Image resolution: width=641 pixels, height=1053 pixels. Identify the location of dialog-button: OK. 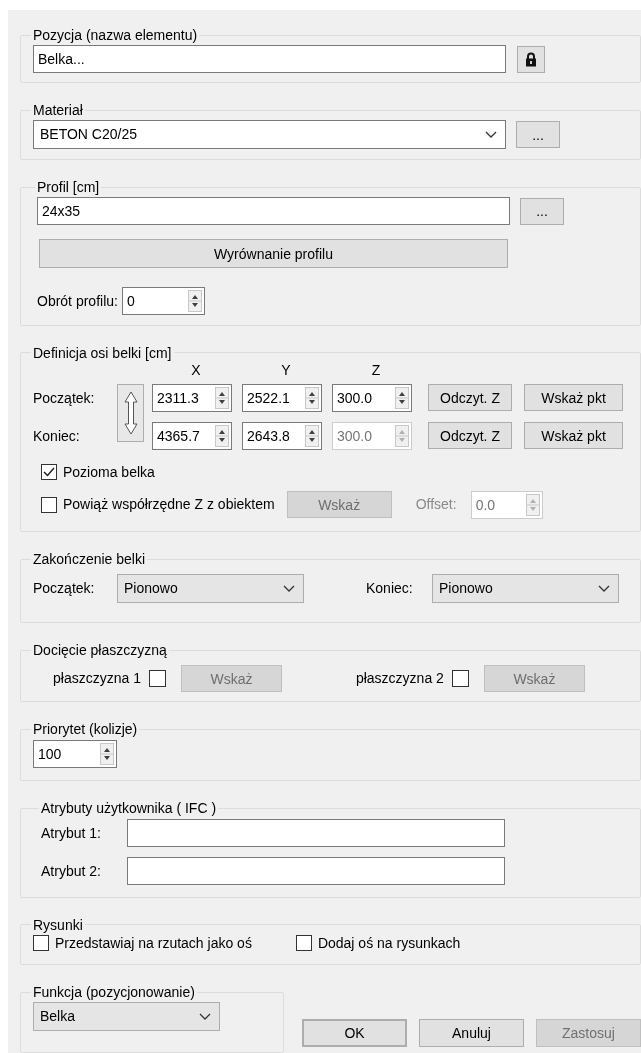
(354, 1033).